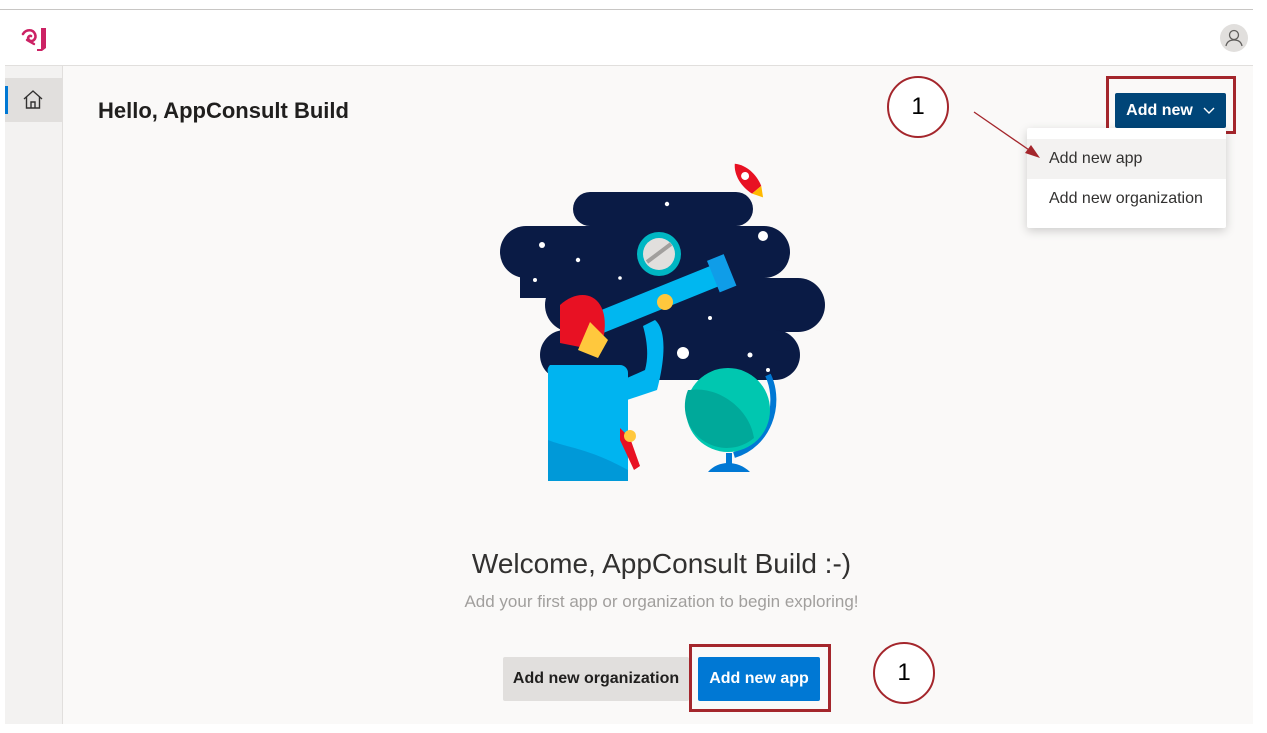 The image size is (1267, 733). I want to click on highlight-frame-add-new, so click(1171, 105).